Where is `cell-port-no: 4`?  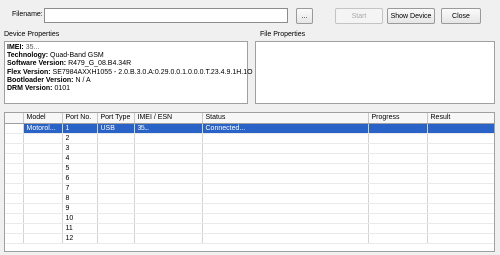
cell-port-no: 4 is located at coordinates (80, 158).